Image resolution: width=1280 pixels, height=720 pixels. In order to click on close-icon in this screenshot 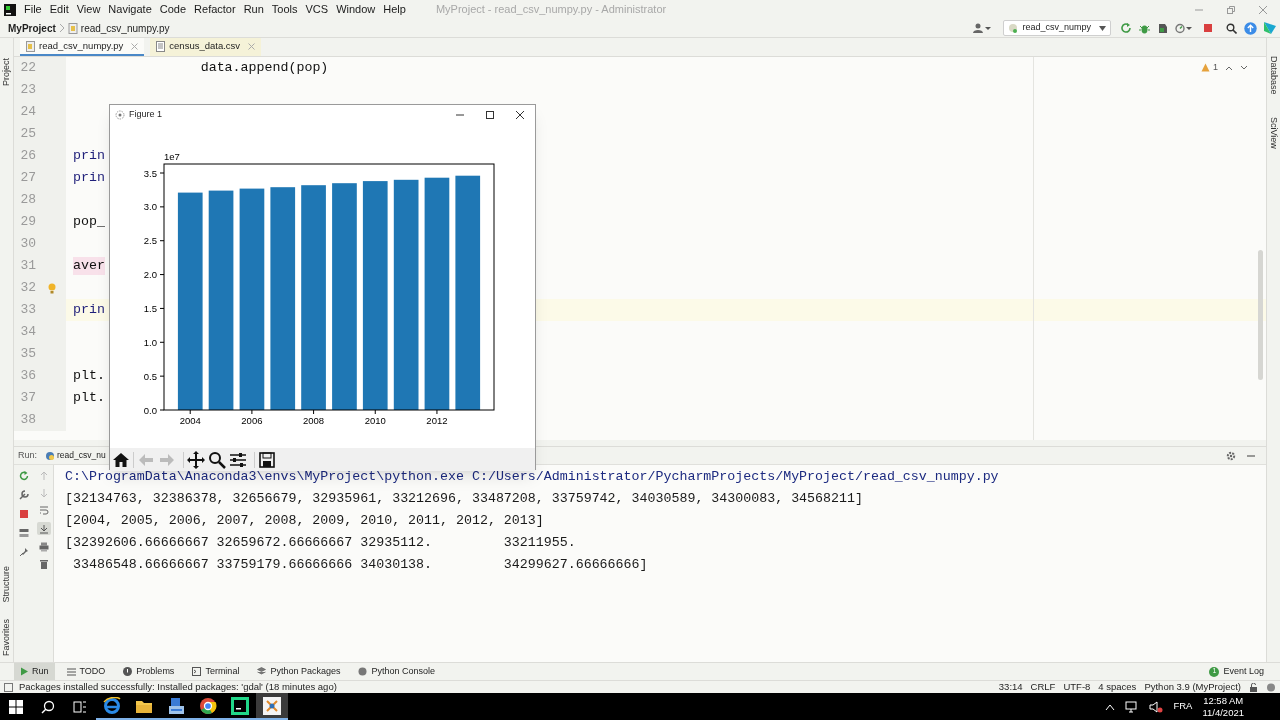, I will do `click(520, 115)`.